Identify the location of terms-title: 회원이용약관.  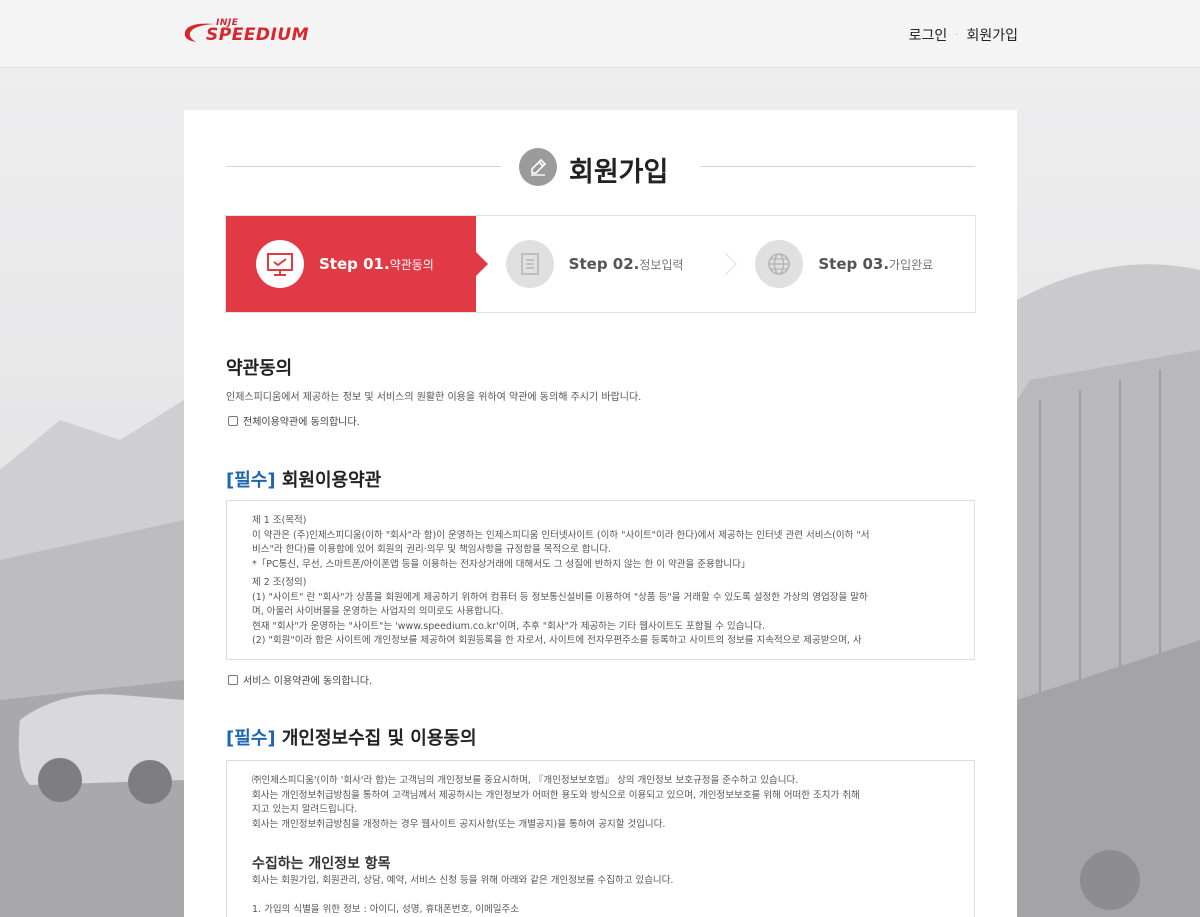
(331, 480).